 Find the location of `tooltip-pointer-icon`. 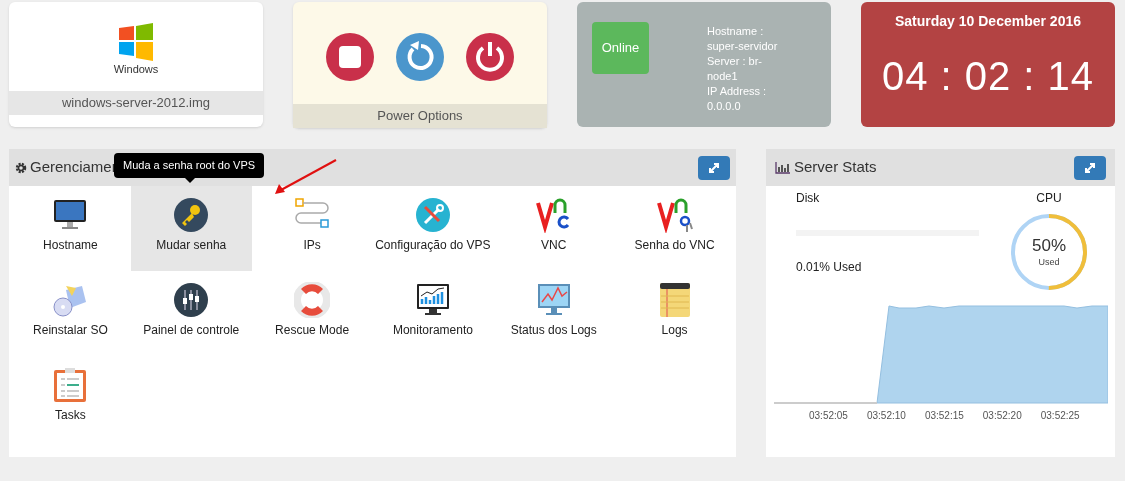

tooltip-pointer-icon is located at coordinates (190, 180).